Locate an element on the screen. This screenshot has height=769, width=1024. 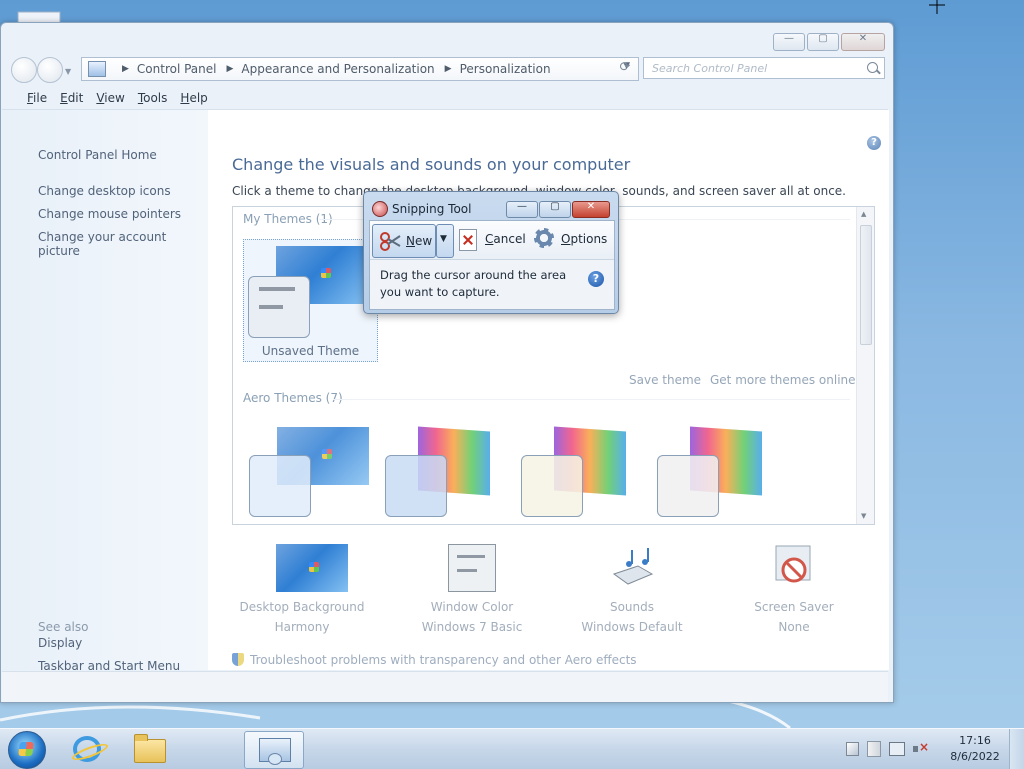
tile-value: Windows 7 Basic is located at coordinates (472, 627).